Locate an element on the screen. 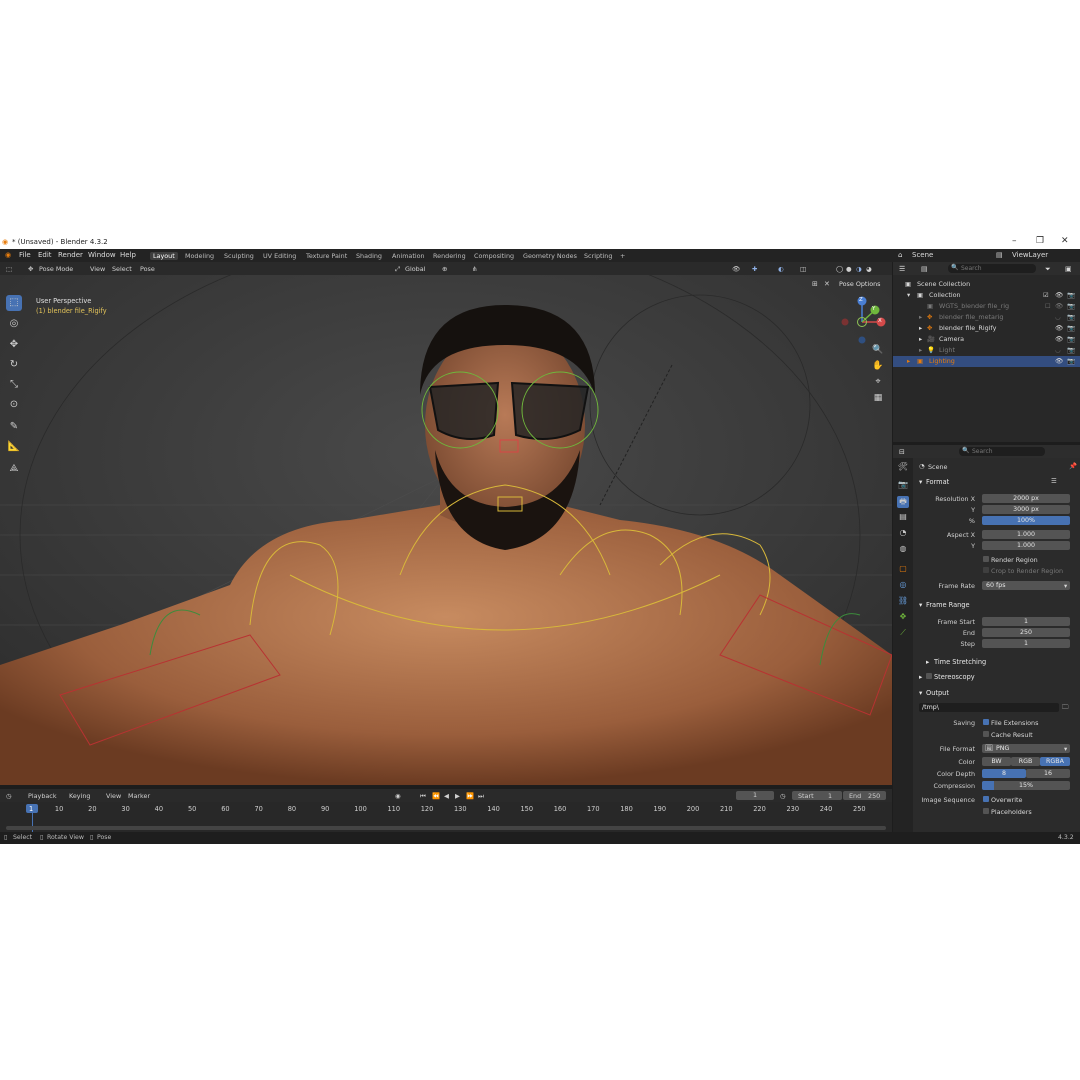 The image size is (1080, 1080). tool-tab-icon: 🛠 is located at coordinates (903, 468).